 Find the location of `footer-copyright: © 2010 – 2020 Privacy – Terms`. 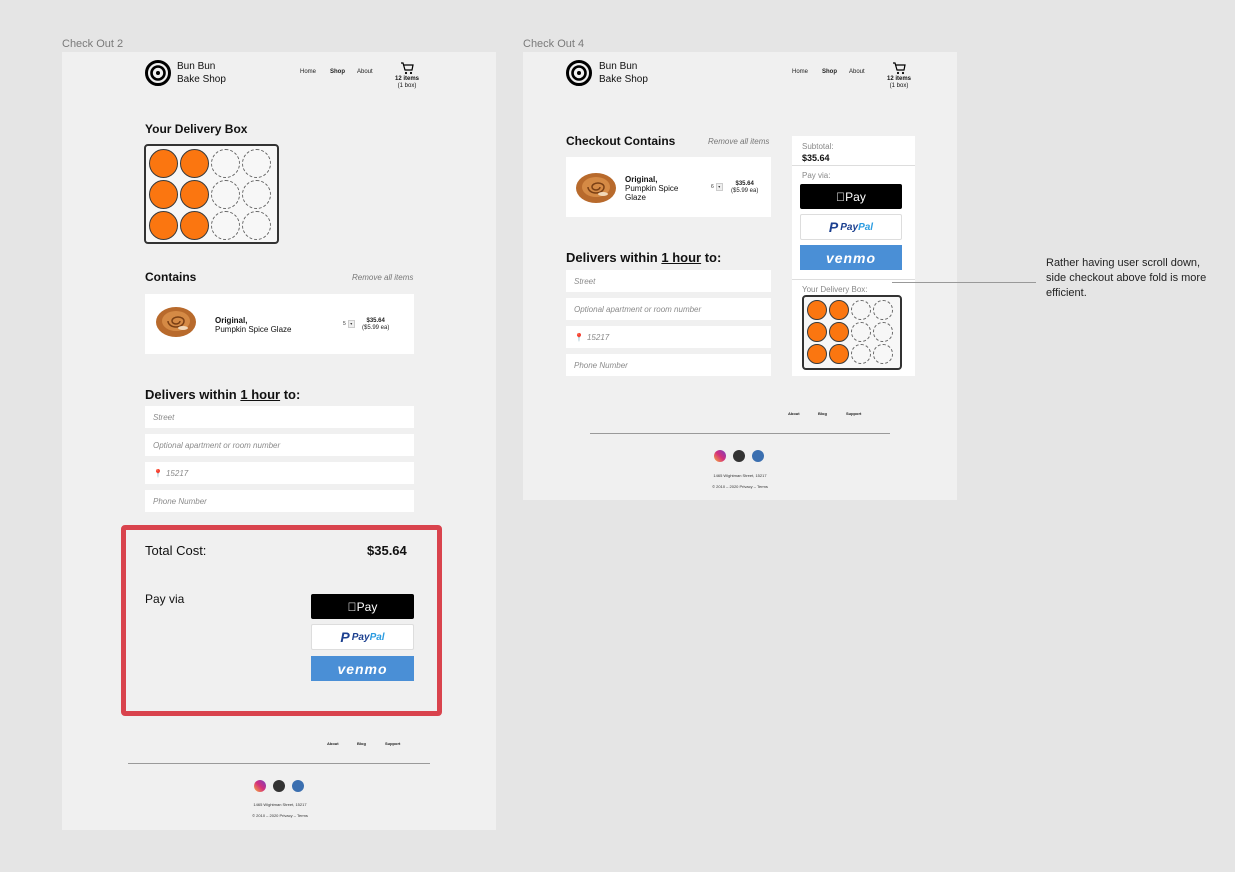

footer-copyright: © 2010 – 2020 Privacy – Terms is located at coordinates (280, 815).